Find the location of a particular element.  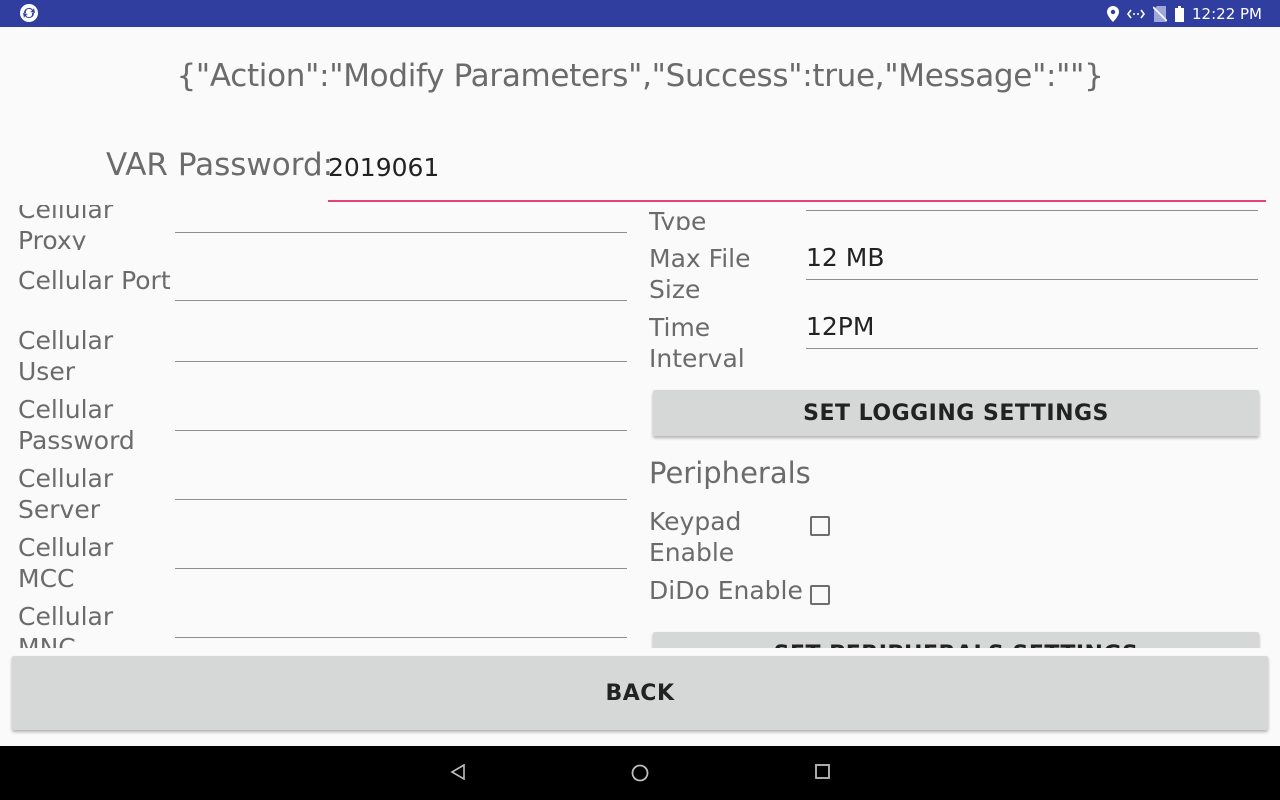

home-nav-icon is located at coordinates (640, 773).